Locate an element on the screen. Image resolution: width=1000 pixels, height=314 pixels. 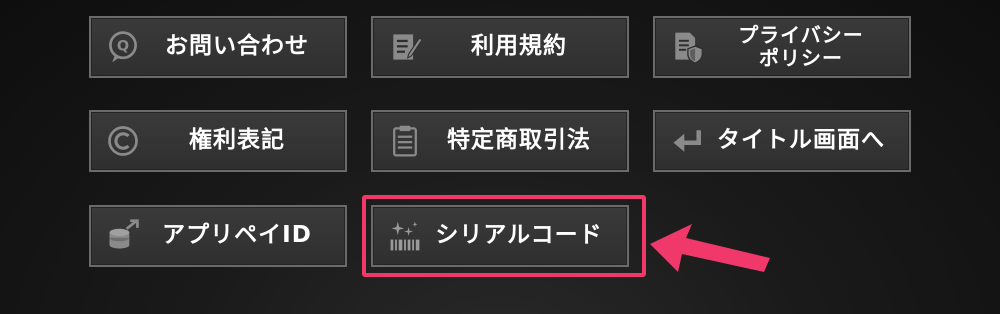
terms-of-service-button: 利用規約 is located at coordinates (500, 47).